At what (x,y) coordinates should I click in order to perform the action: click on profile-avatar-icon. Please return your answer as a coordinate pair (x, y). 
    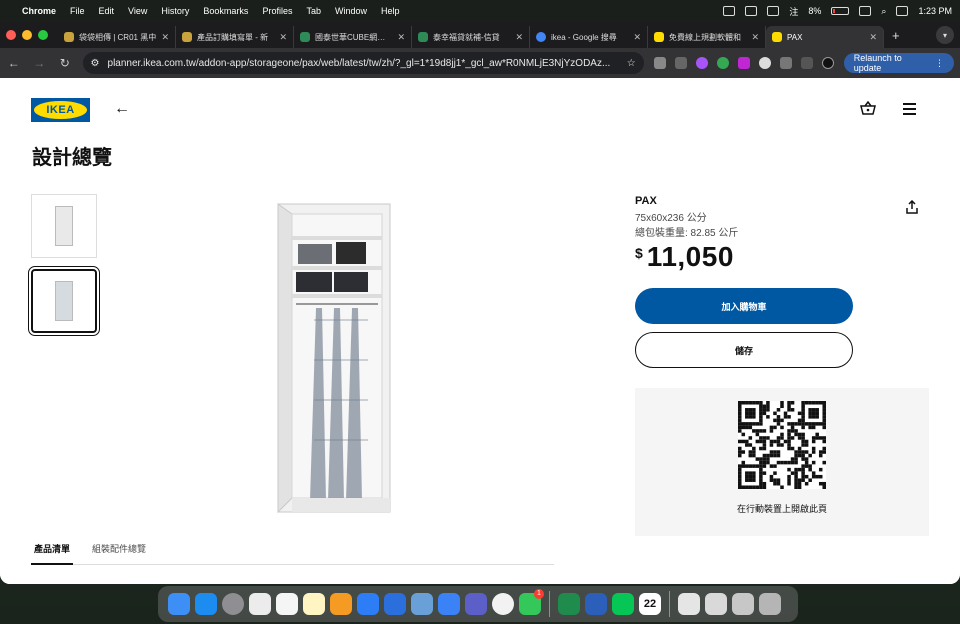
    Looking at the image, I should click on (827, 63).